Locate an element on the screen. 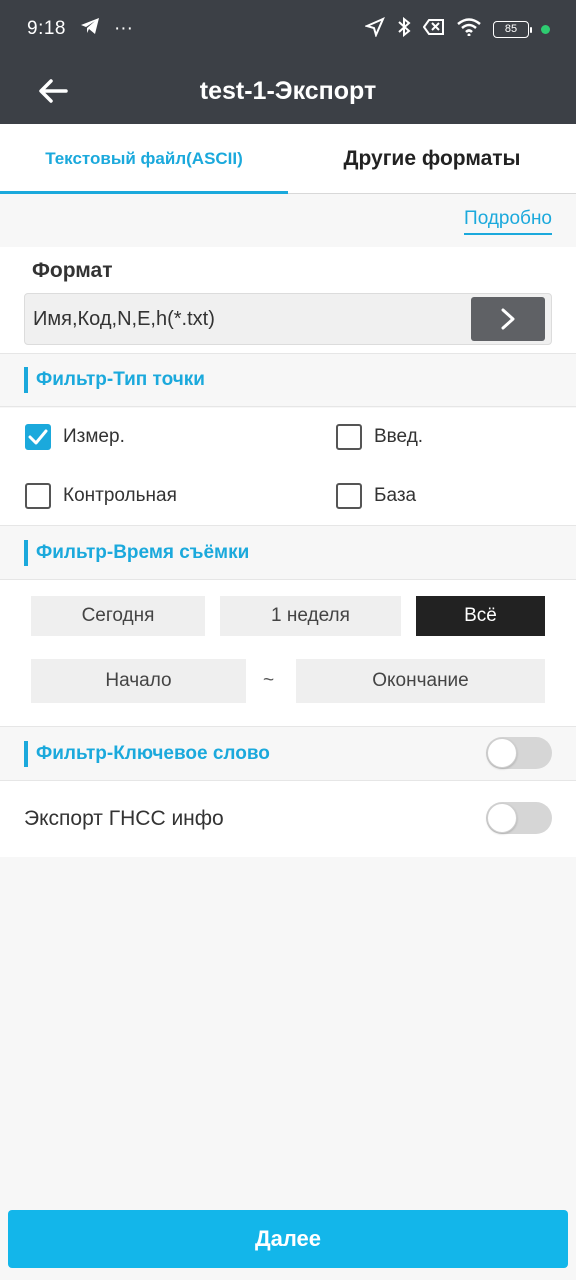  more-notifications-icon: ··· is located at coordinates (123, 28).